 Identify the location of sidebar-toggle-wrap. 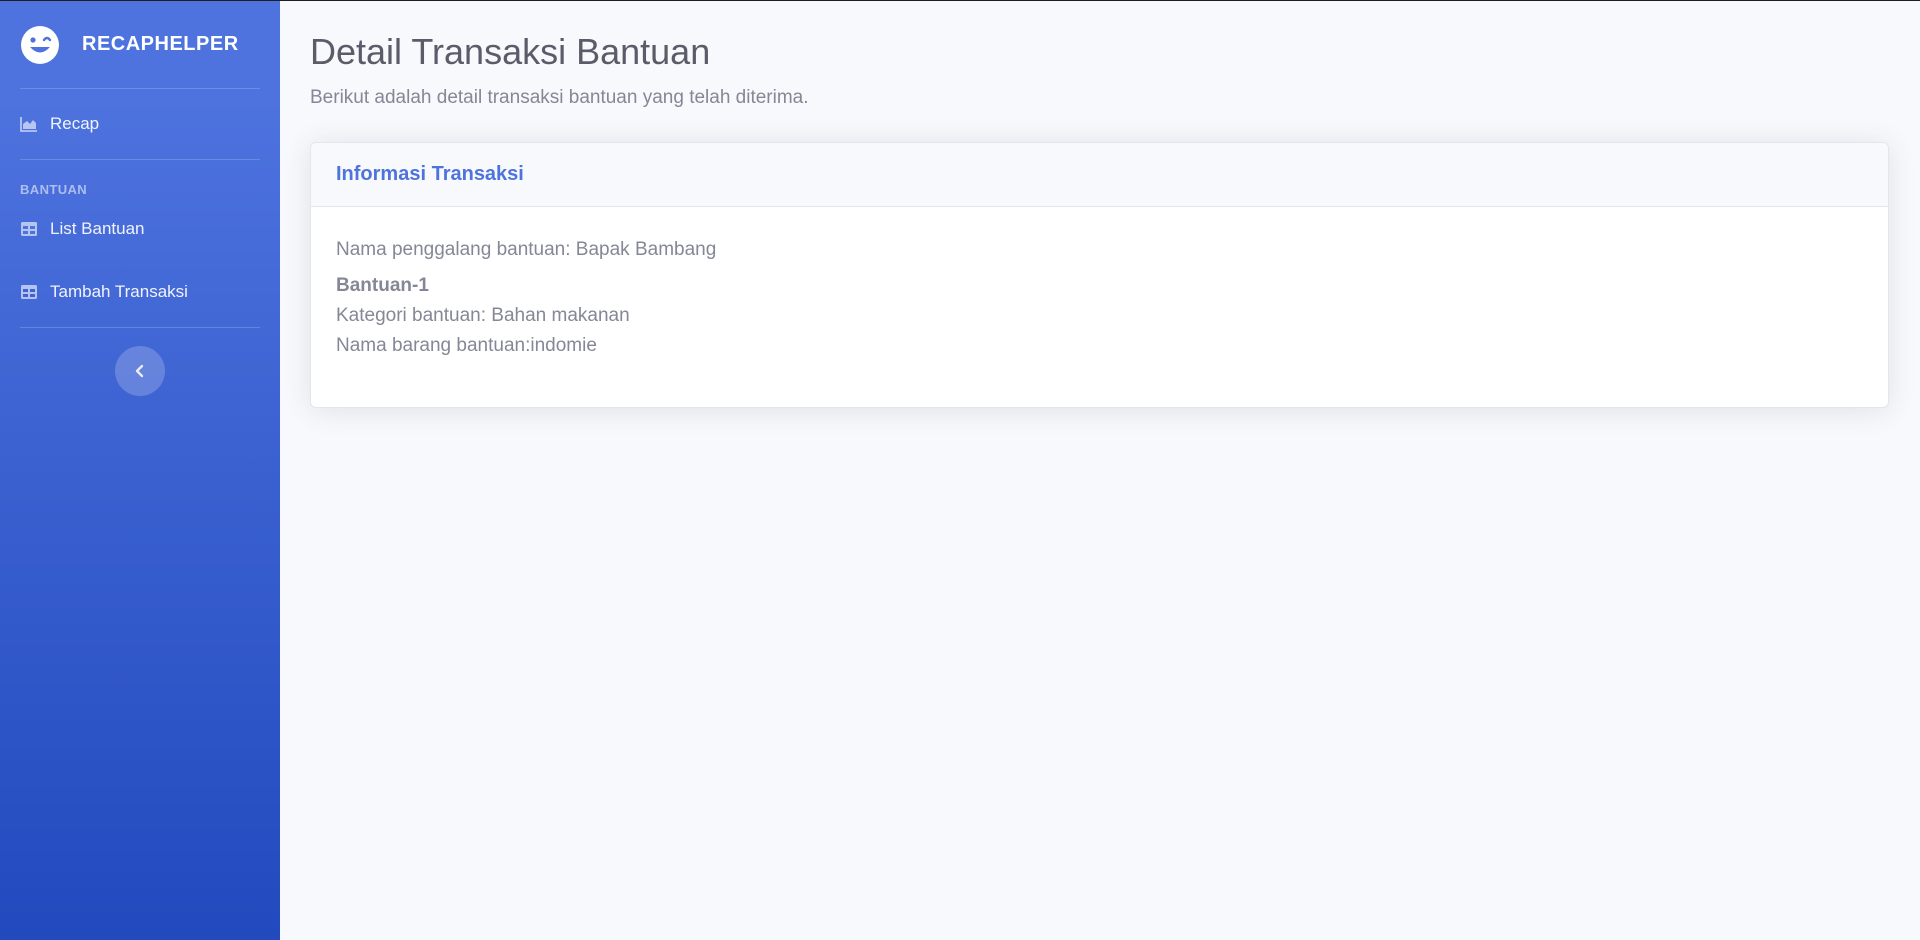
(140, 362).